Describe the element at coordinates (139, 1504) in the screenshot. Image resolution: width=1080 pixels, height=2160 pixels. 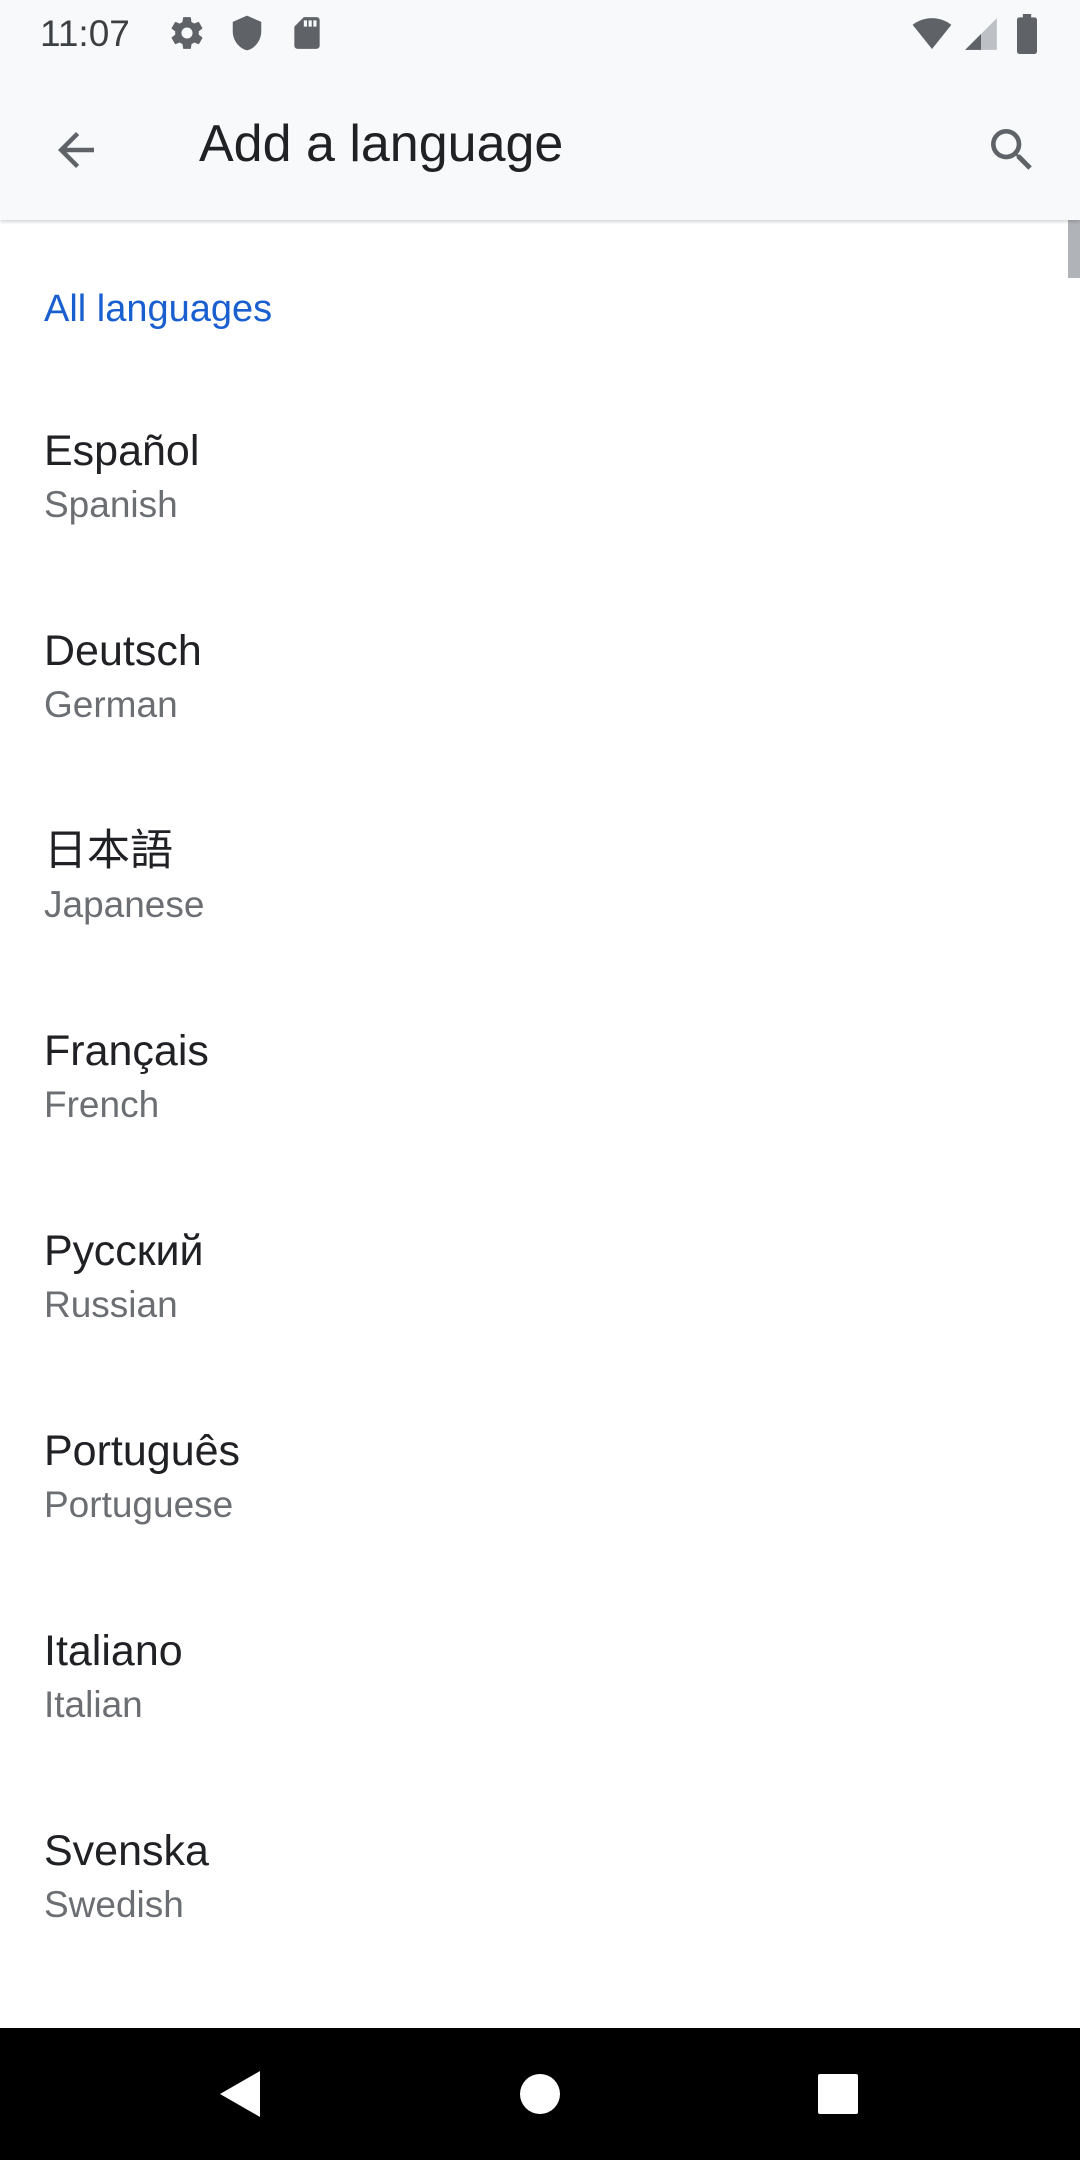
I see `language-english-name: Portuguese` at that location.